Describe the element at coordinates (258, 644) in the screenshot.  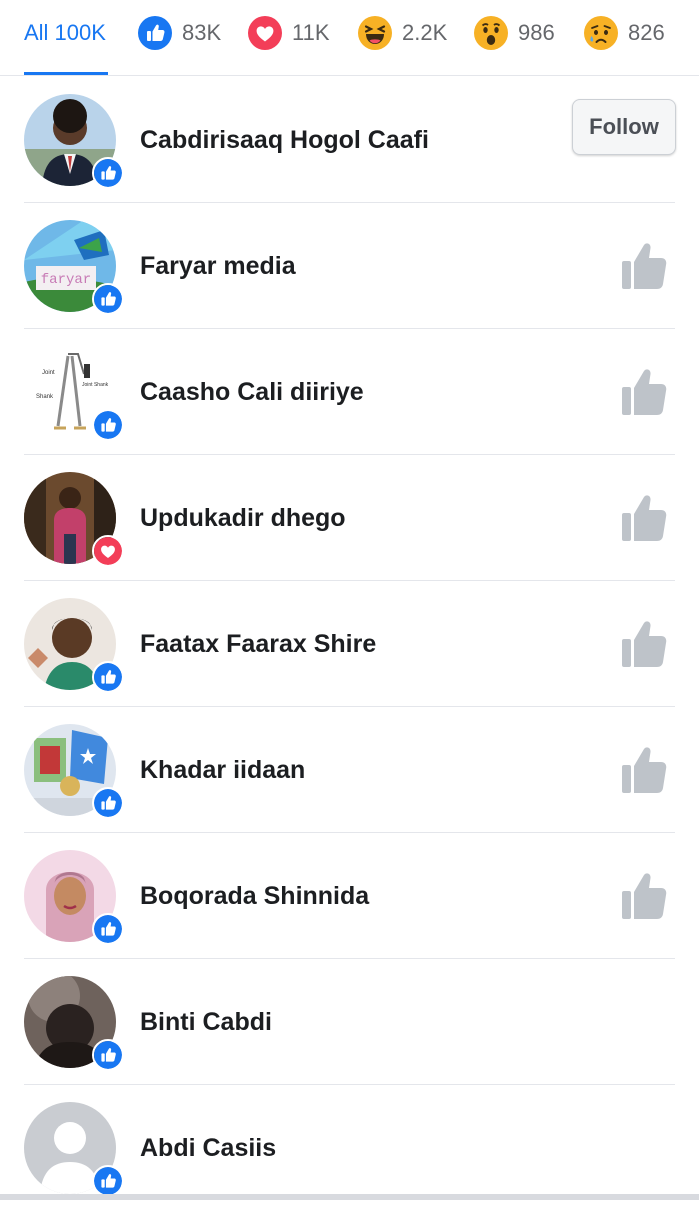
I see `person-name: Faatax Faarax Shire` at that location.